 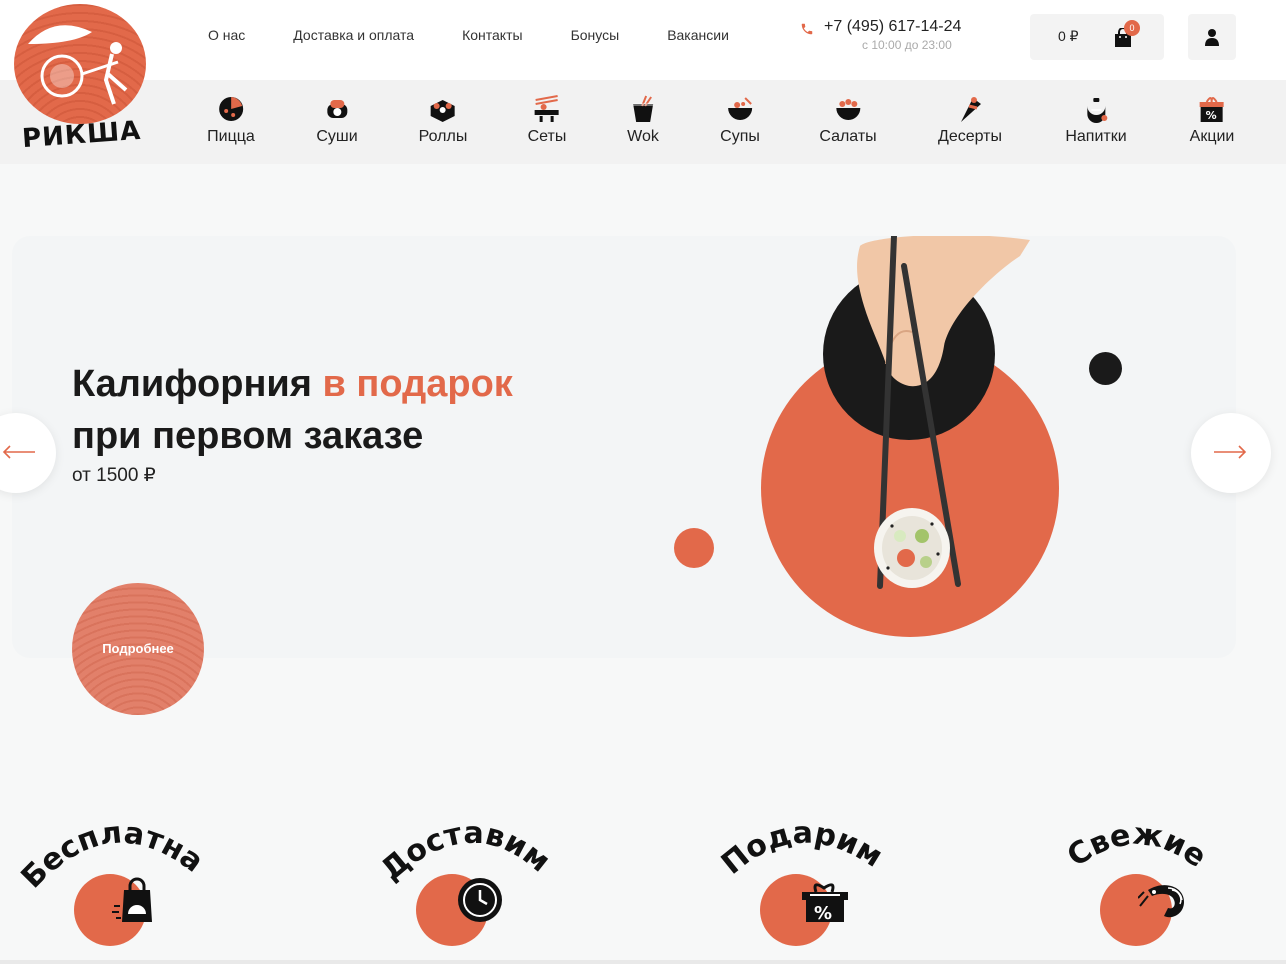 What do you see at coordinates (231, 136) in the screenshot?
I see `category-label: Пицца` at bounding box center [231, 136].